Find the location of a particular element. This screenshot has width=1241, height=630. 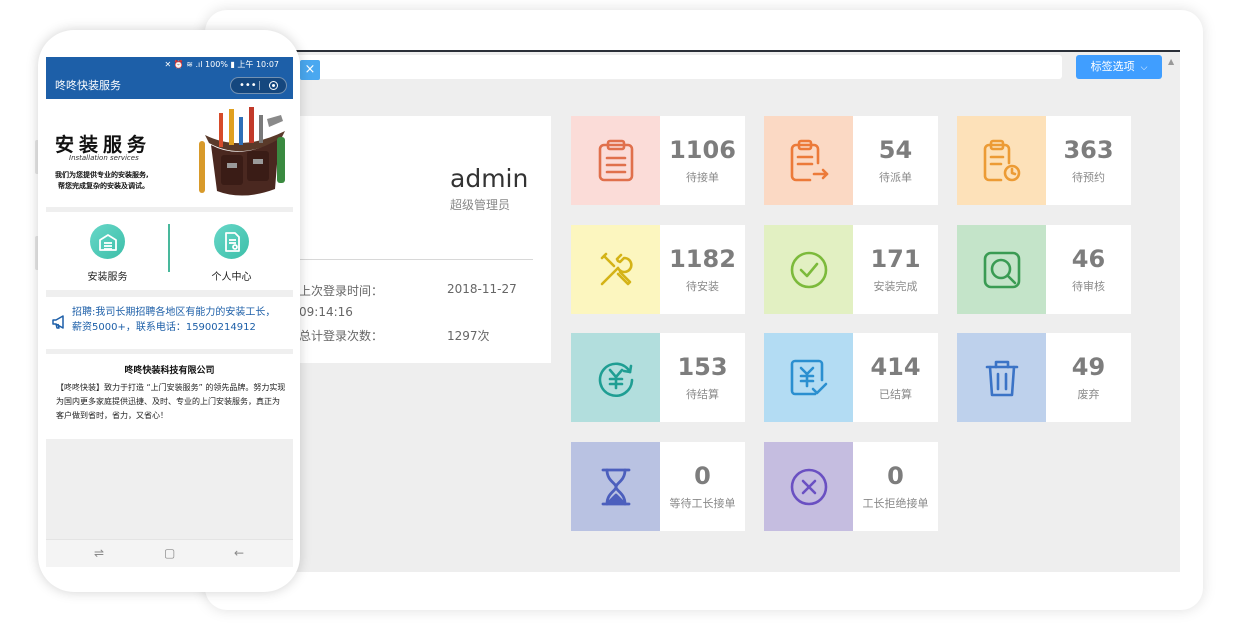

stat-card-pending-install: 1182 待安装 is located at coordinates (658, 269).